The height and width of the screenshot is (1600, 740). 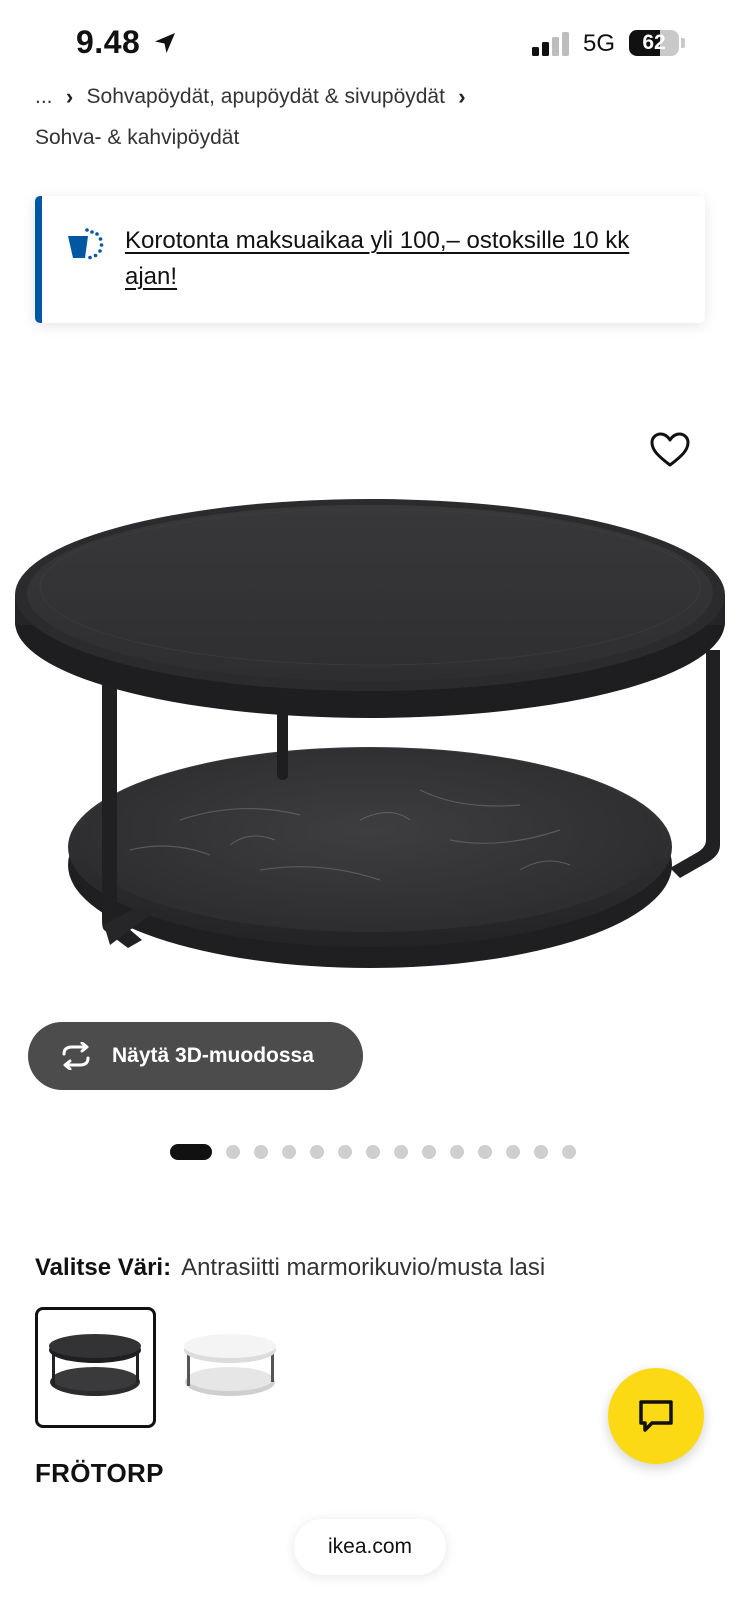 What do you see at coordinates (599, 43) in the screenshot?
I see `network-type: 5G` at bounding box center [599, 43].